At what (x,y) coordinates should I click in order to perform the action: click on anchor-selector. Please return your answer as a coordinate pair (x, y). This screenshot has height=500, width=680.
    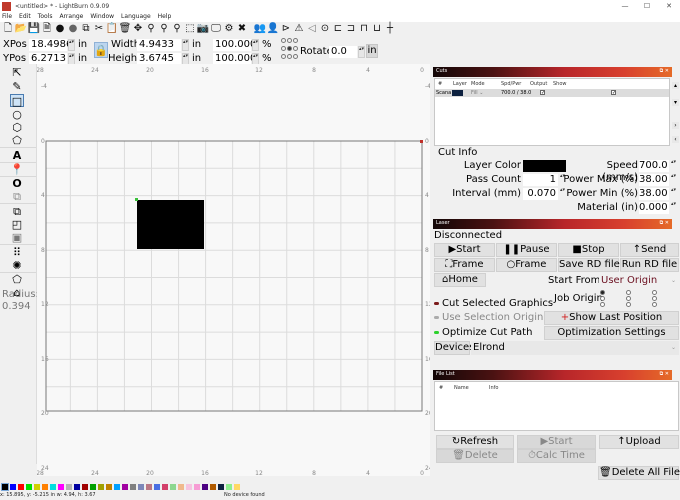
    Looking at the image, I should click on (290, 50).